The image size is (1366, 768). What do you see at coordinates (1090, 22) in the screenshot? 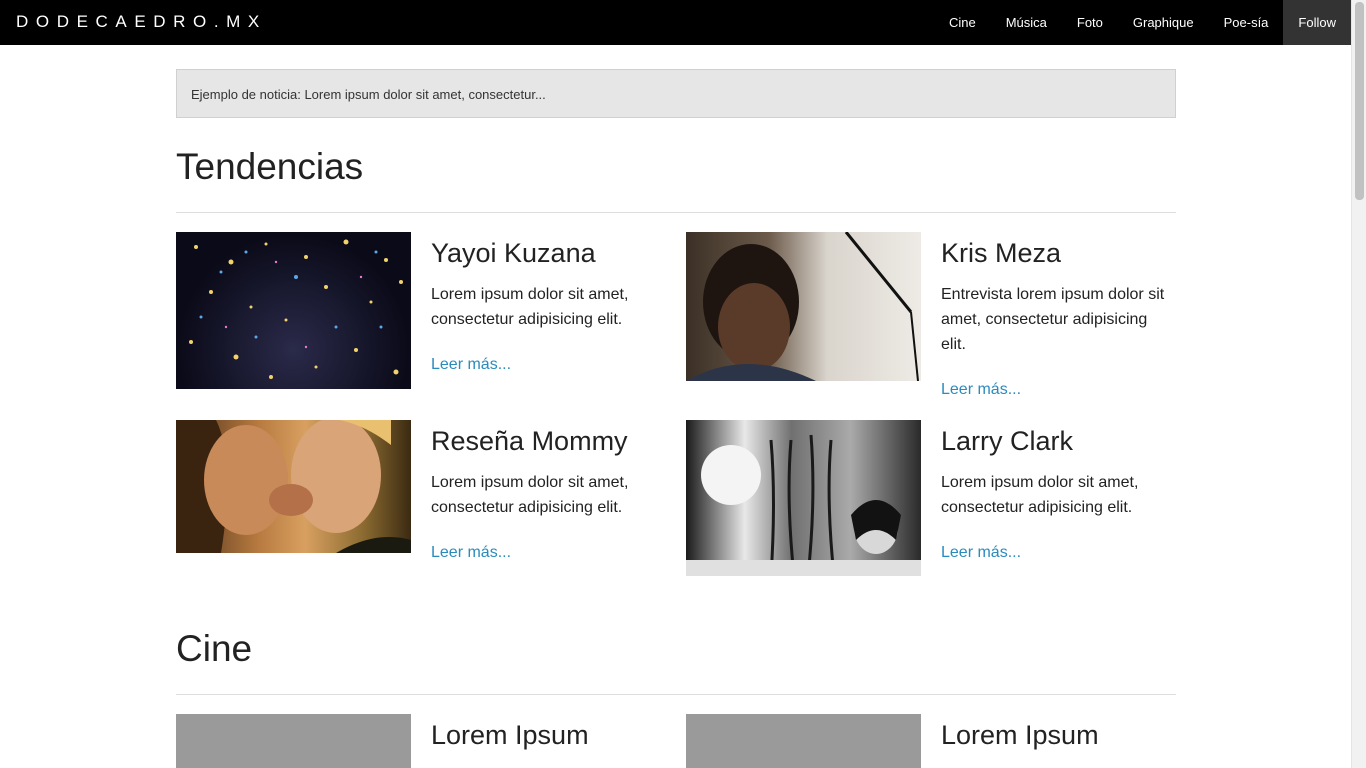
I see `nav-item-foto: Foto` at bounding box center [1090, 22].